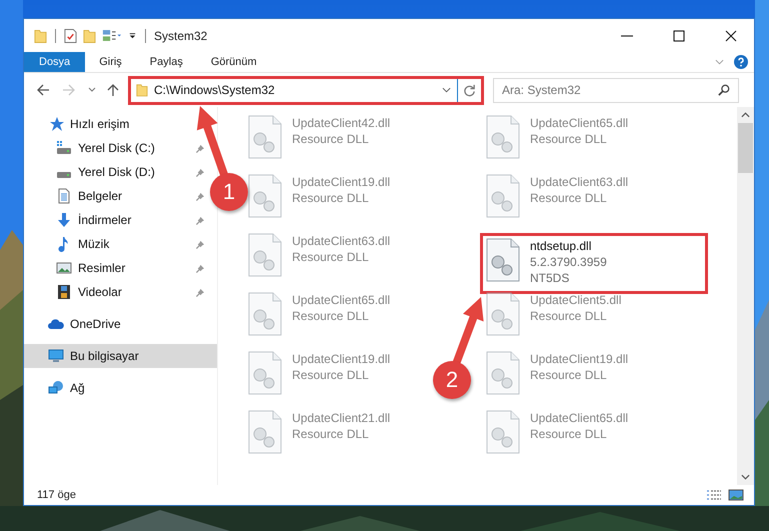  Describe the element at coordinates (100, 124) in the screenshot. I see `nav-label: Hızlı erişim` at that location.